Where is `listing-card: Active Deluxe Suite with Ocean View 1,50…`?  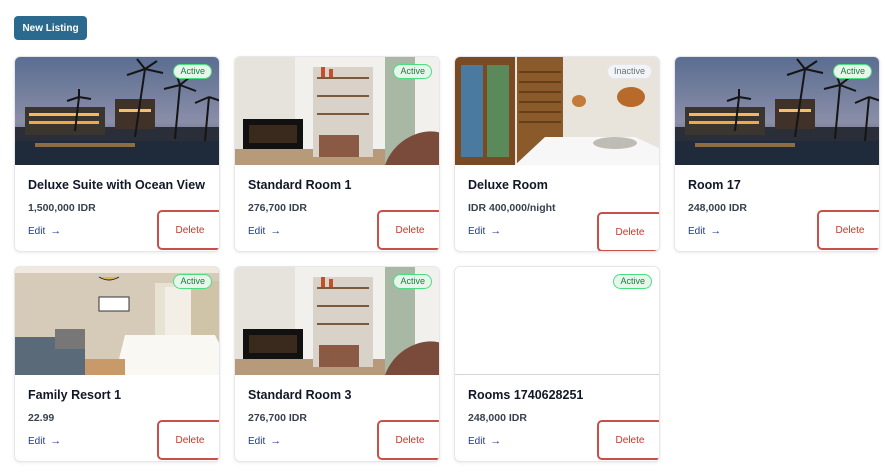
listing-card: Active Deluxe Suite with Ocean View 1,50… is located at coordinates (117, 154).